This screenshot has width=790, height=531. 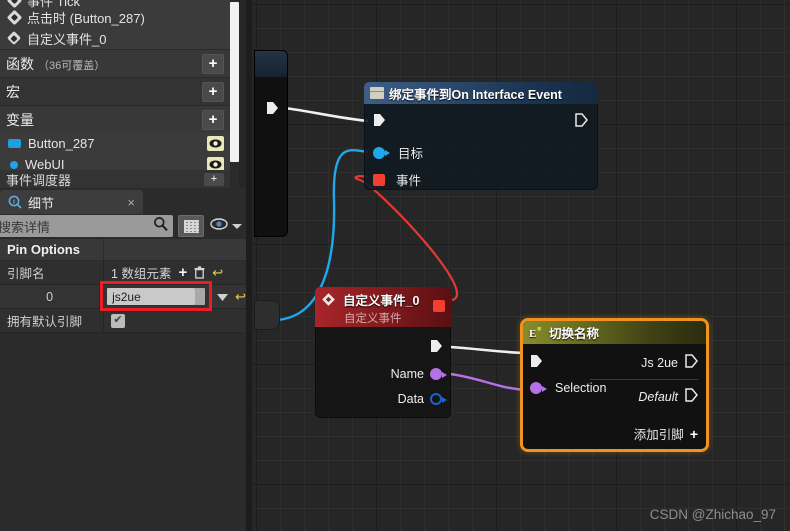 I want to click on variable-item-button287: Button_287, so click(x=115, y=143).